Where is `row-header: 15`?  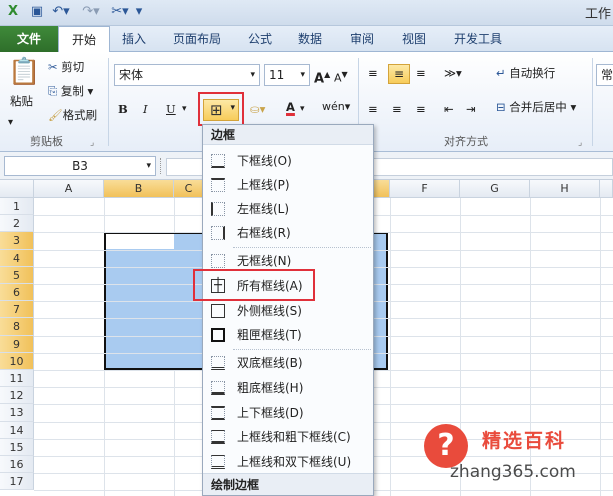
row-header: 15 is located at coordinates (17, 447).